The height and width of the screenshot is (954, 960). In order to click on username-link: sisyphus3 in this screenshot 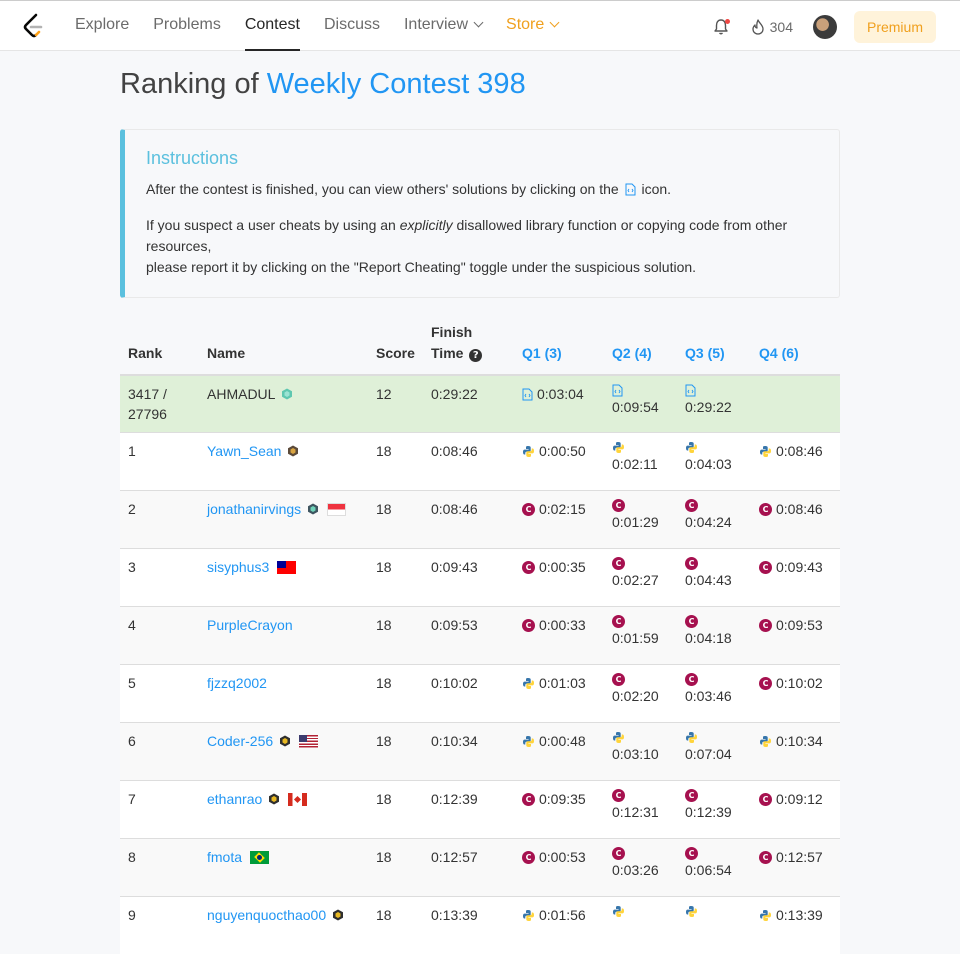, I will do `click(238, 567)`.